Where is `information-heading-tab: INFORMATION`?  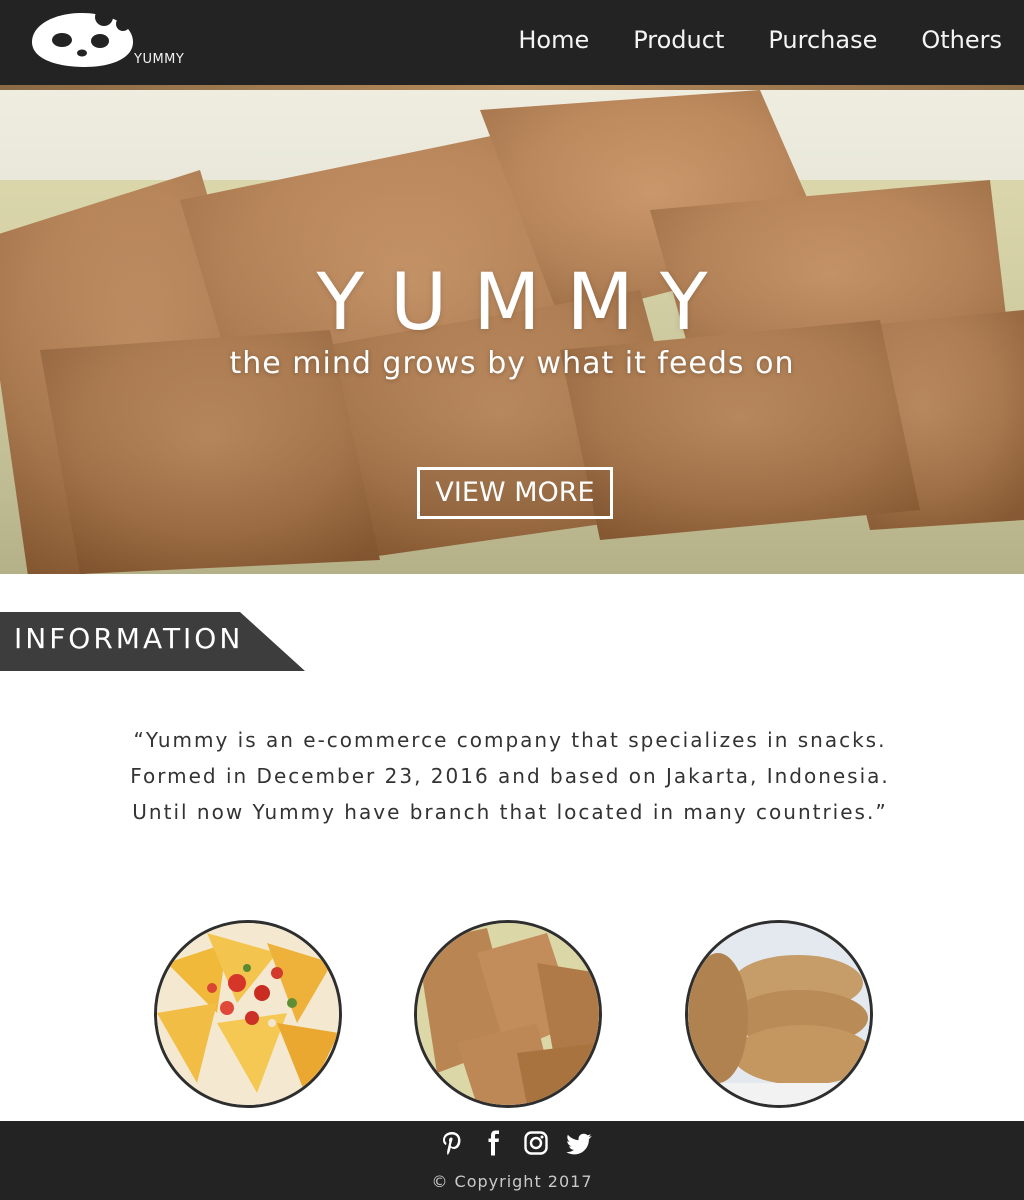
information-heading-tab: INFORMATION is located at coordinates (152, 641).